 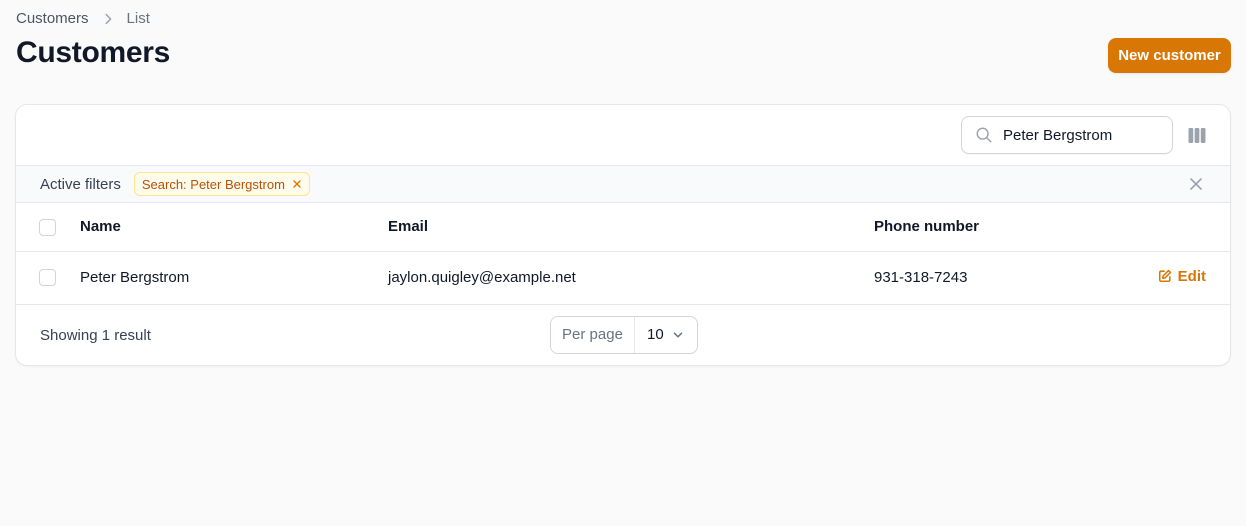 What do you see at coordinates (234, 227) in the screenshot?
I see `column-header-name: Name` at bounding box center [234, 227].